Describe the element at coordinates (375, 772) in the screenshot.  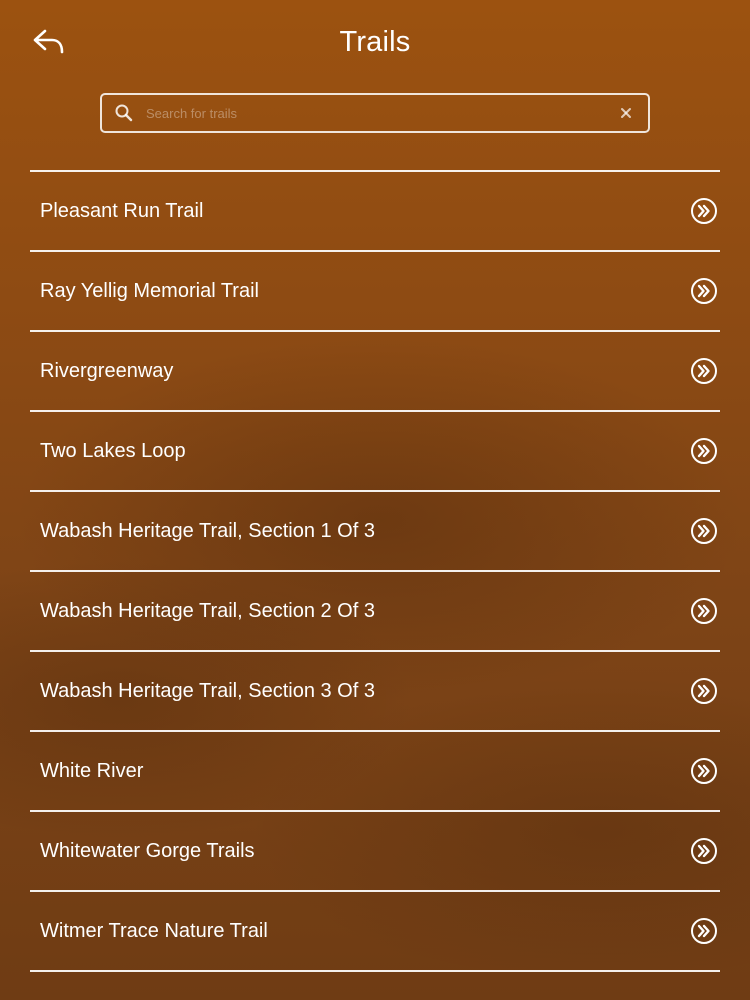
I see `list-item: White River` at that location.